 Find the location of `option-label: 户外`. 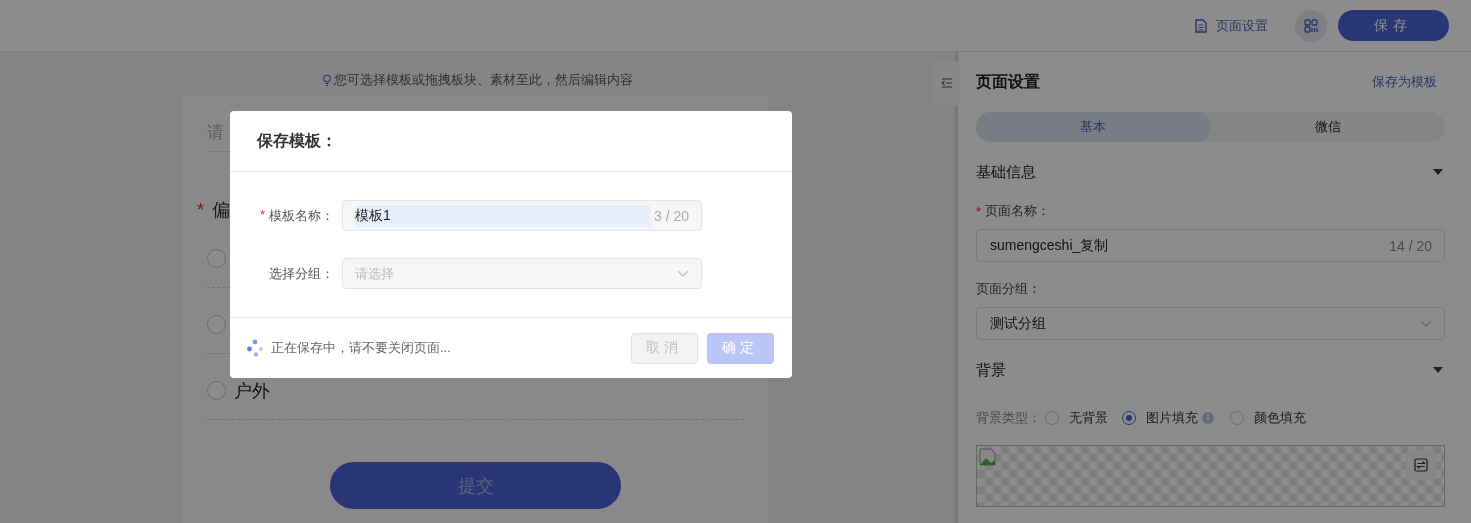

option-label: 户外 is located at coordinates (252, 391).